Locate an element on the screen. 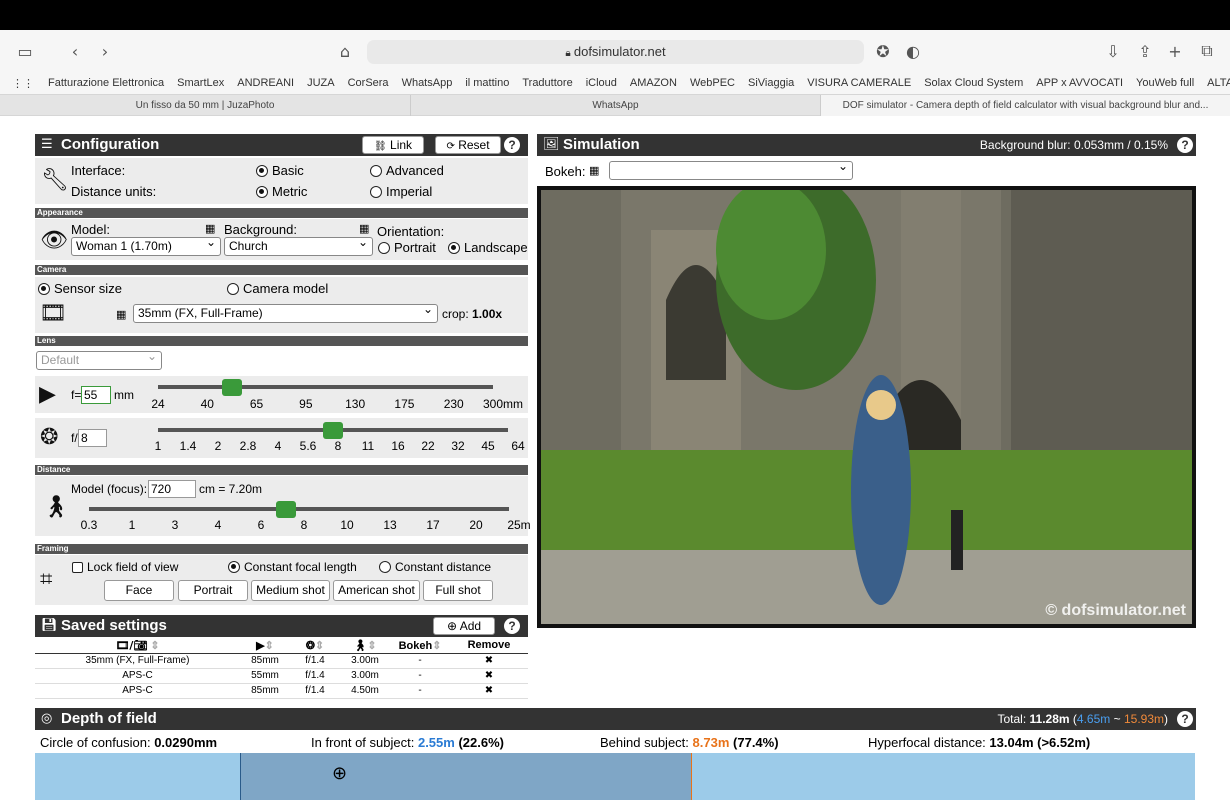  sensor-size-radio: Sensor size is located at coordinates (80, 288).